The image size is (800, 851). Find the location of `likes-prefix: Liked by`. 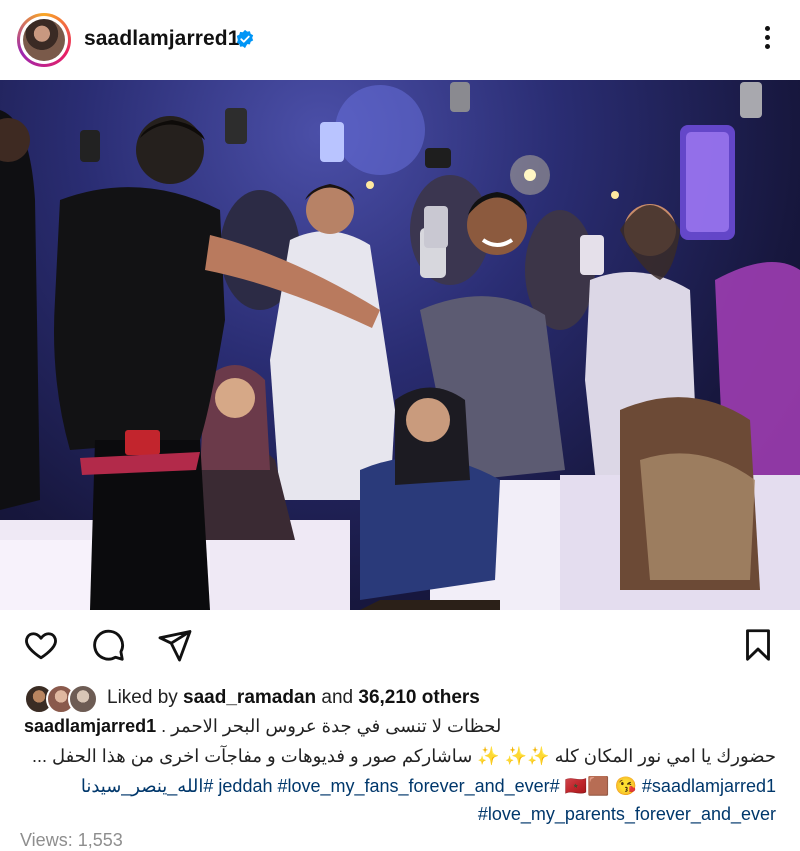

likes-prefix: Liked by is located at coordinates (145, 697).